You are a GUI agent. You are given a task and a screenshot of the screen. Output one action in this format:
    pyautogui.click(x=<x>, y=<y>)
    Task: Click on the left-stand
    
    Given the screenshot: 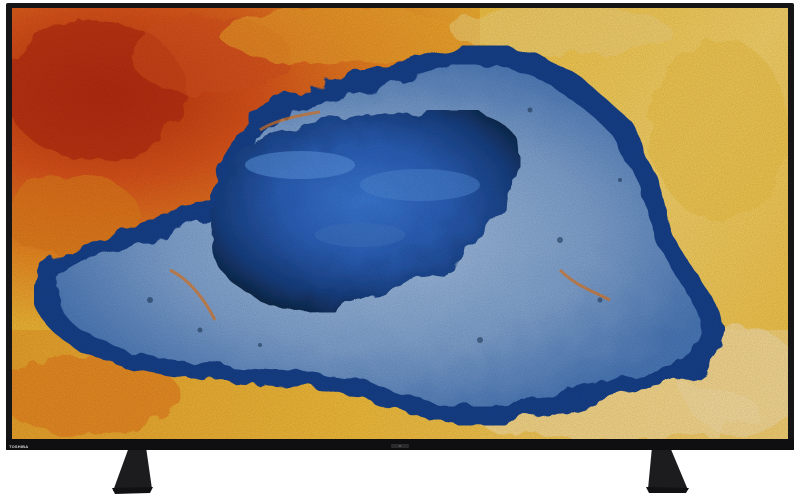 What is the action you would take?
    pyautogui.click(x=132, y=469)
    